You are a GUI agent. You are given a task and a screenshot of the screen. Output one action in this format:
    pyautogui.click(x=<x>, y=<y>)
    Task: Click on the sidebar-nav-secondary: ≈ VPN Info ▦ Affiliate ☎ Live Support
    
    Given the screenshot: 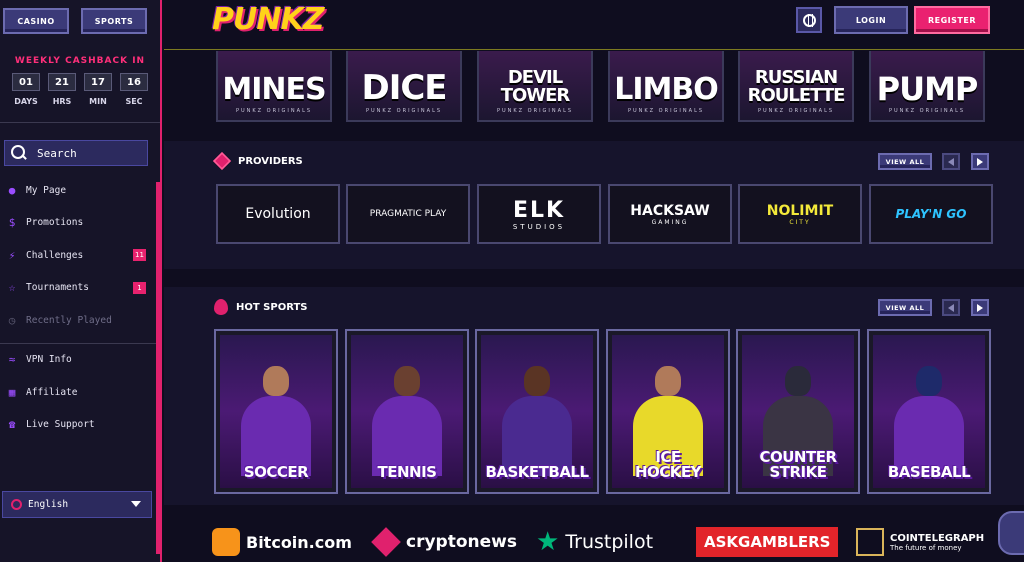 What is the action you would take?
    pyautogui.click(x=80, y=393)
    